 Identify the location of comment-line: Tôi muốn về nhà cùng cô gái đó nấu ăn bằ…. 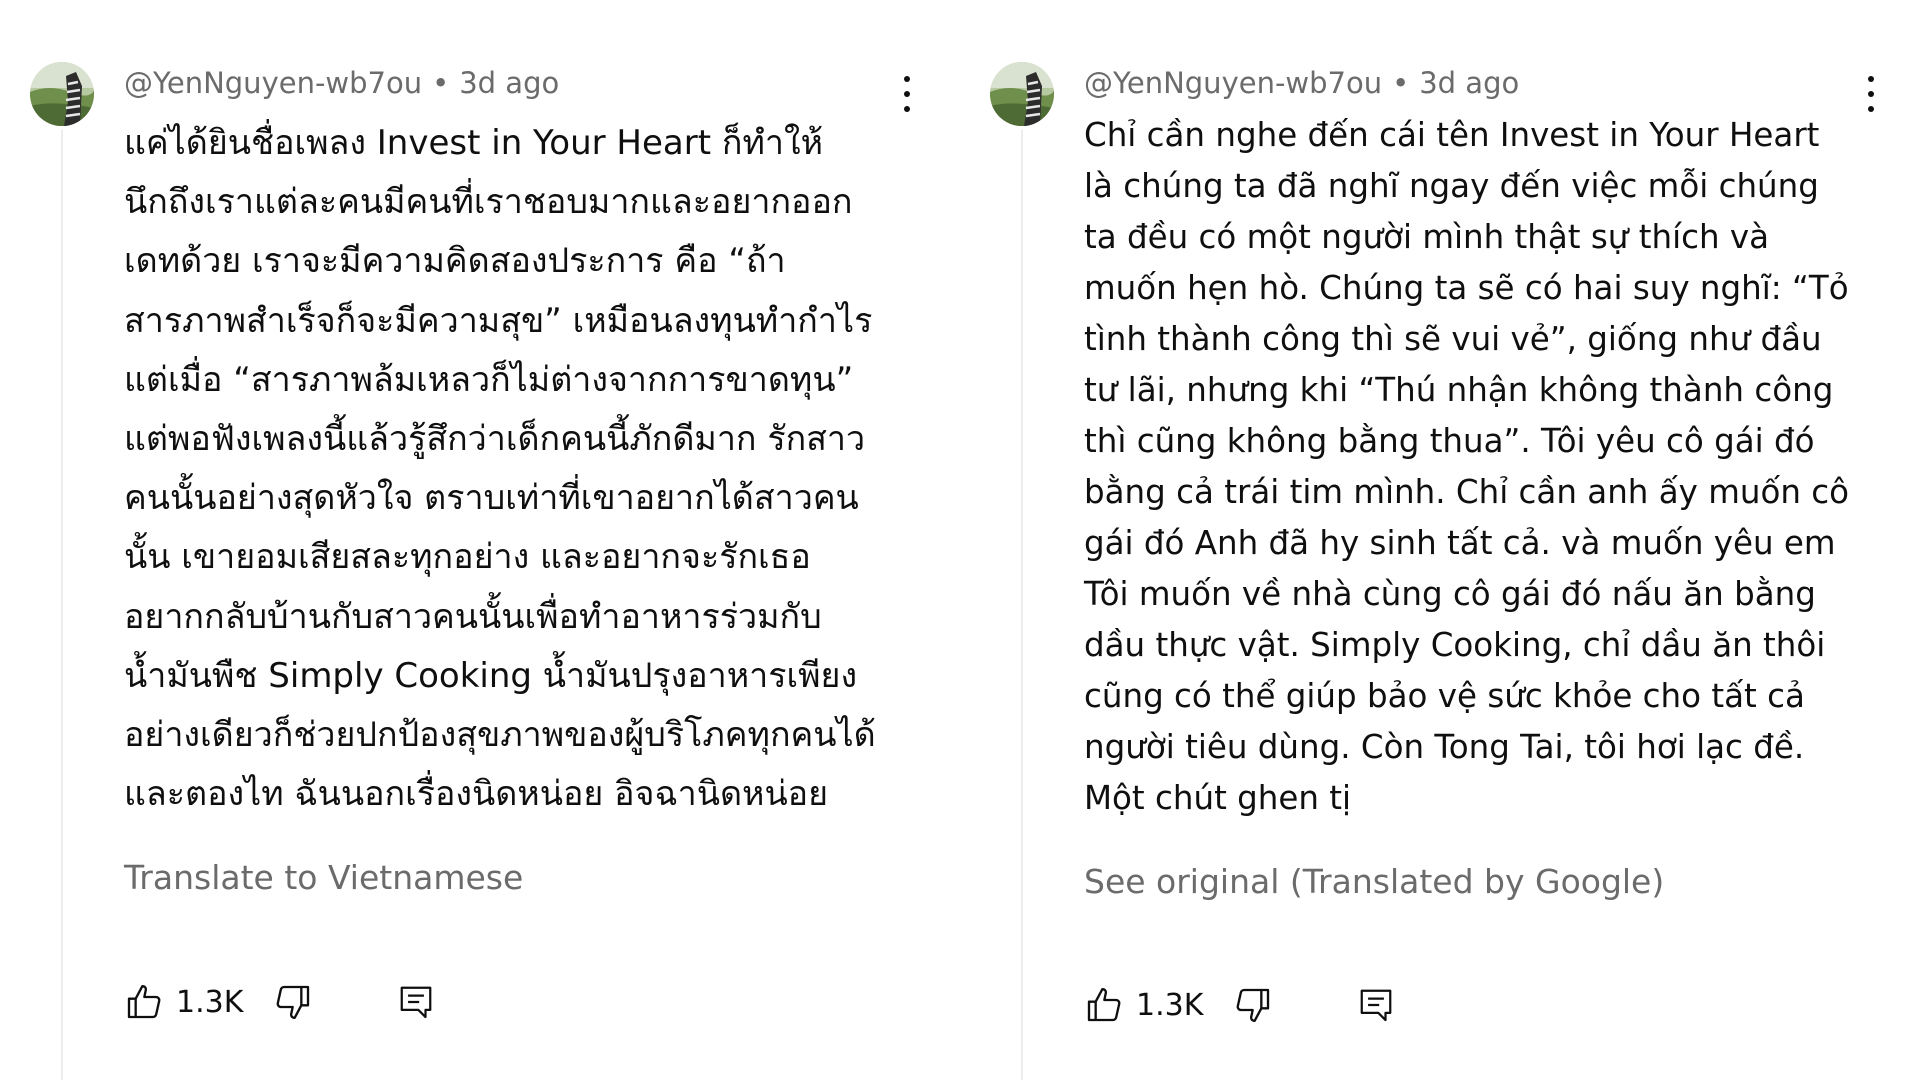
(1450, 594).